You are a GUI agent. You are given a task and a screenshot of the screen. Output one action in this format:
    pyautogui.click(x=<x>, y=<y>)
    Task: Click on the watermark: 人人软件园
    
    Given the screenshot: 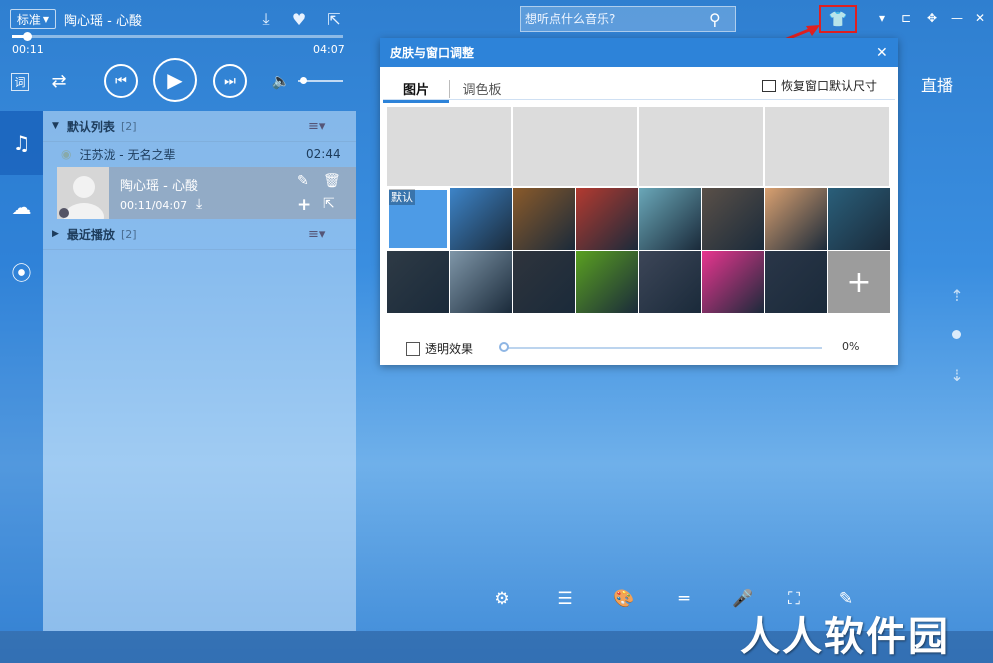 What is the action you would take?
    pyautogui.click(x=845, y=637)
    